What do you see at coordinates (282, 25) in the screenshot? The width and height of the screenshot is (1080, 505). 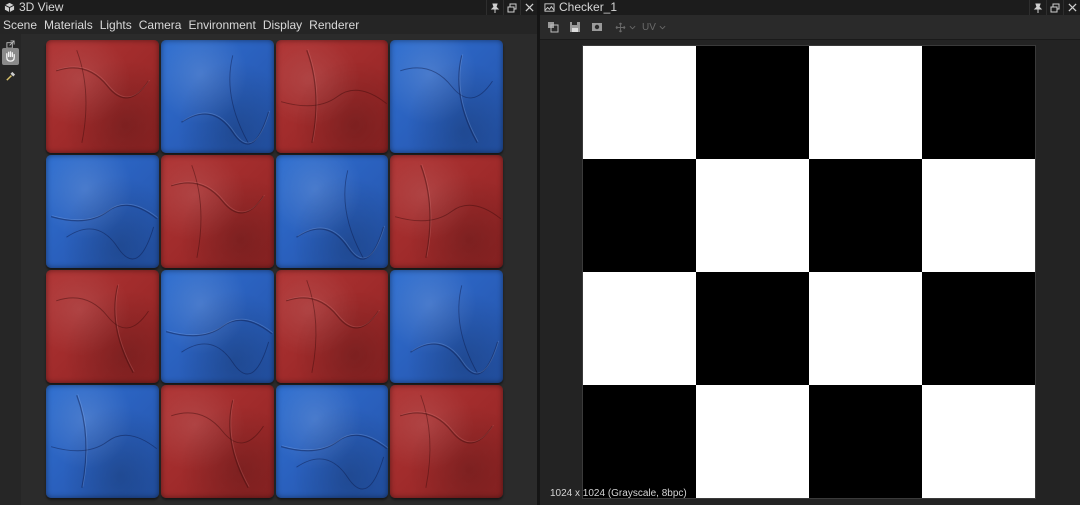 I see `menu-display: Display` at bounding box center [282, 25].